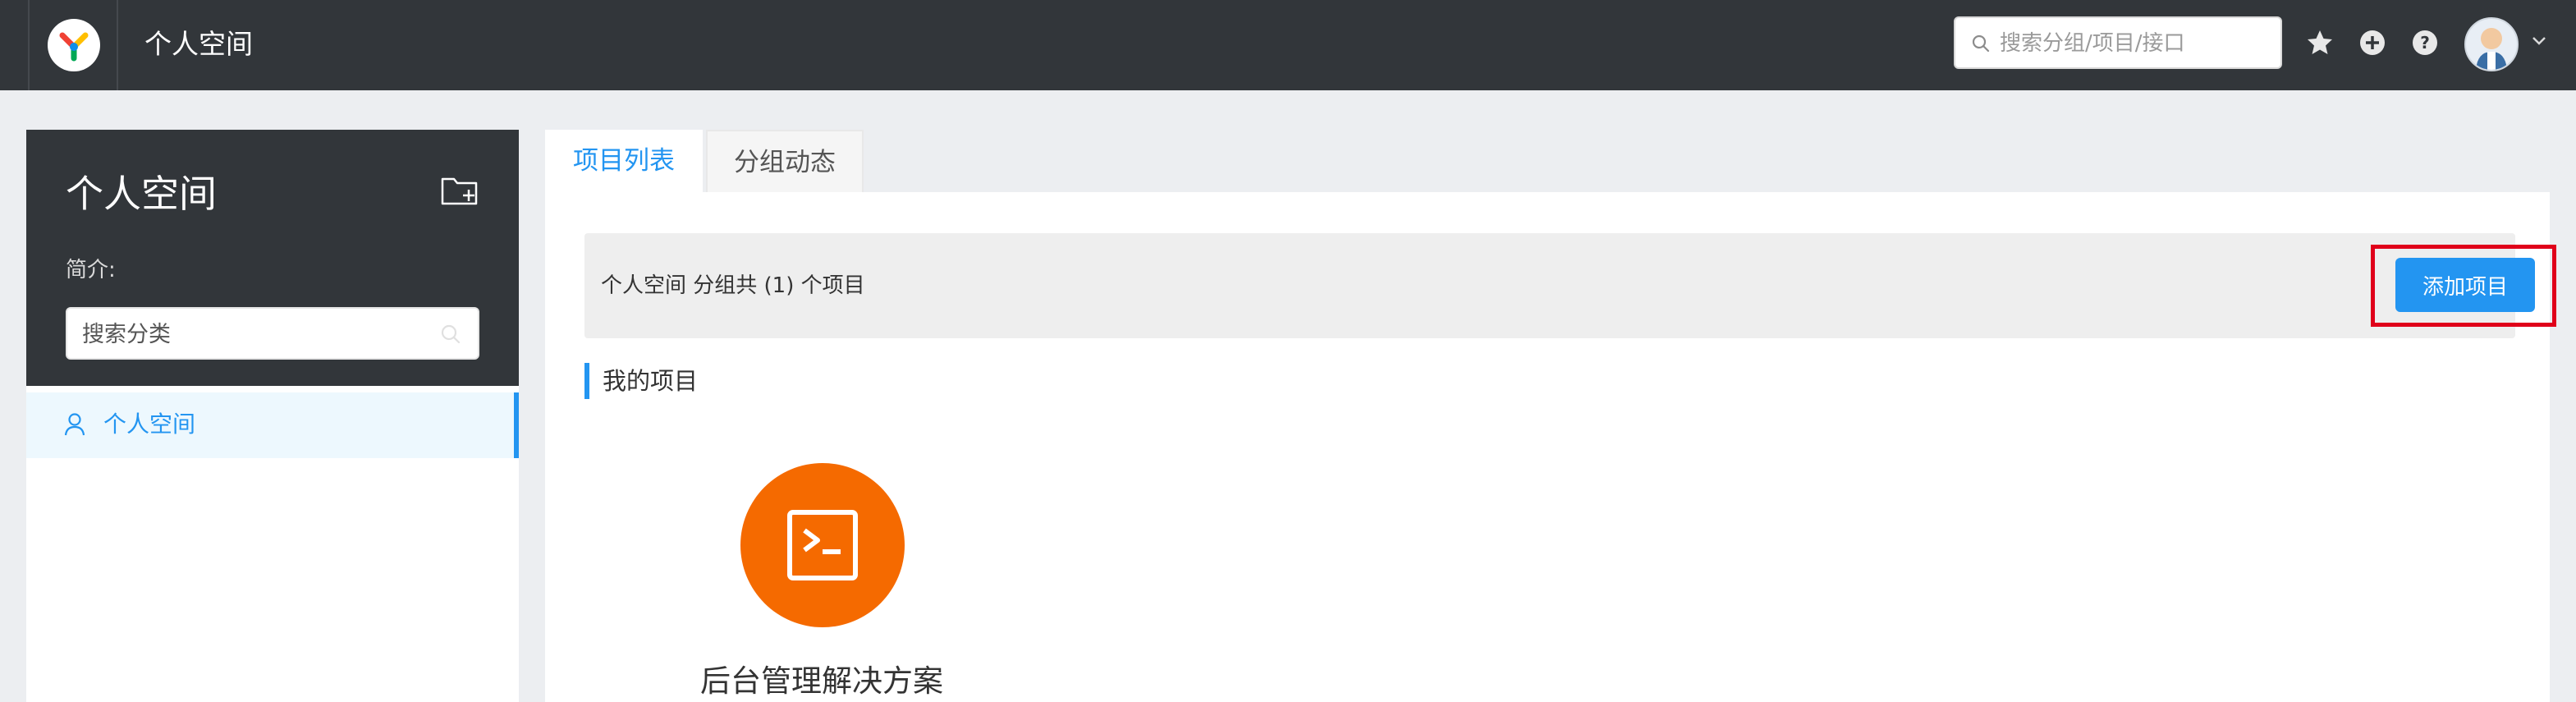 This screenshot has width=2576, height=702. Describe the element at coordinates (272, 258) in the screenshot. I see `group-info-panel: 个人空间 简介:` at that location.